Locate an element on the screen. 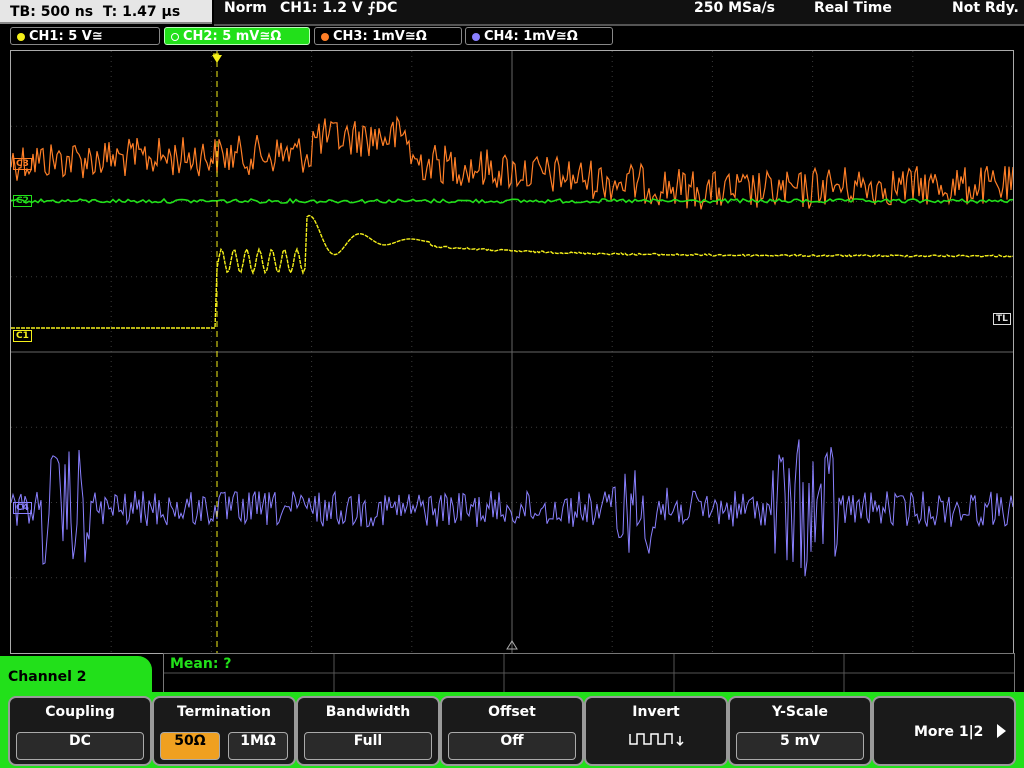 Image resolution: width=1024 pixels, height=768 pixels. ch1-color-dot-icon is located at coordinates (21, 37).